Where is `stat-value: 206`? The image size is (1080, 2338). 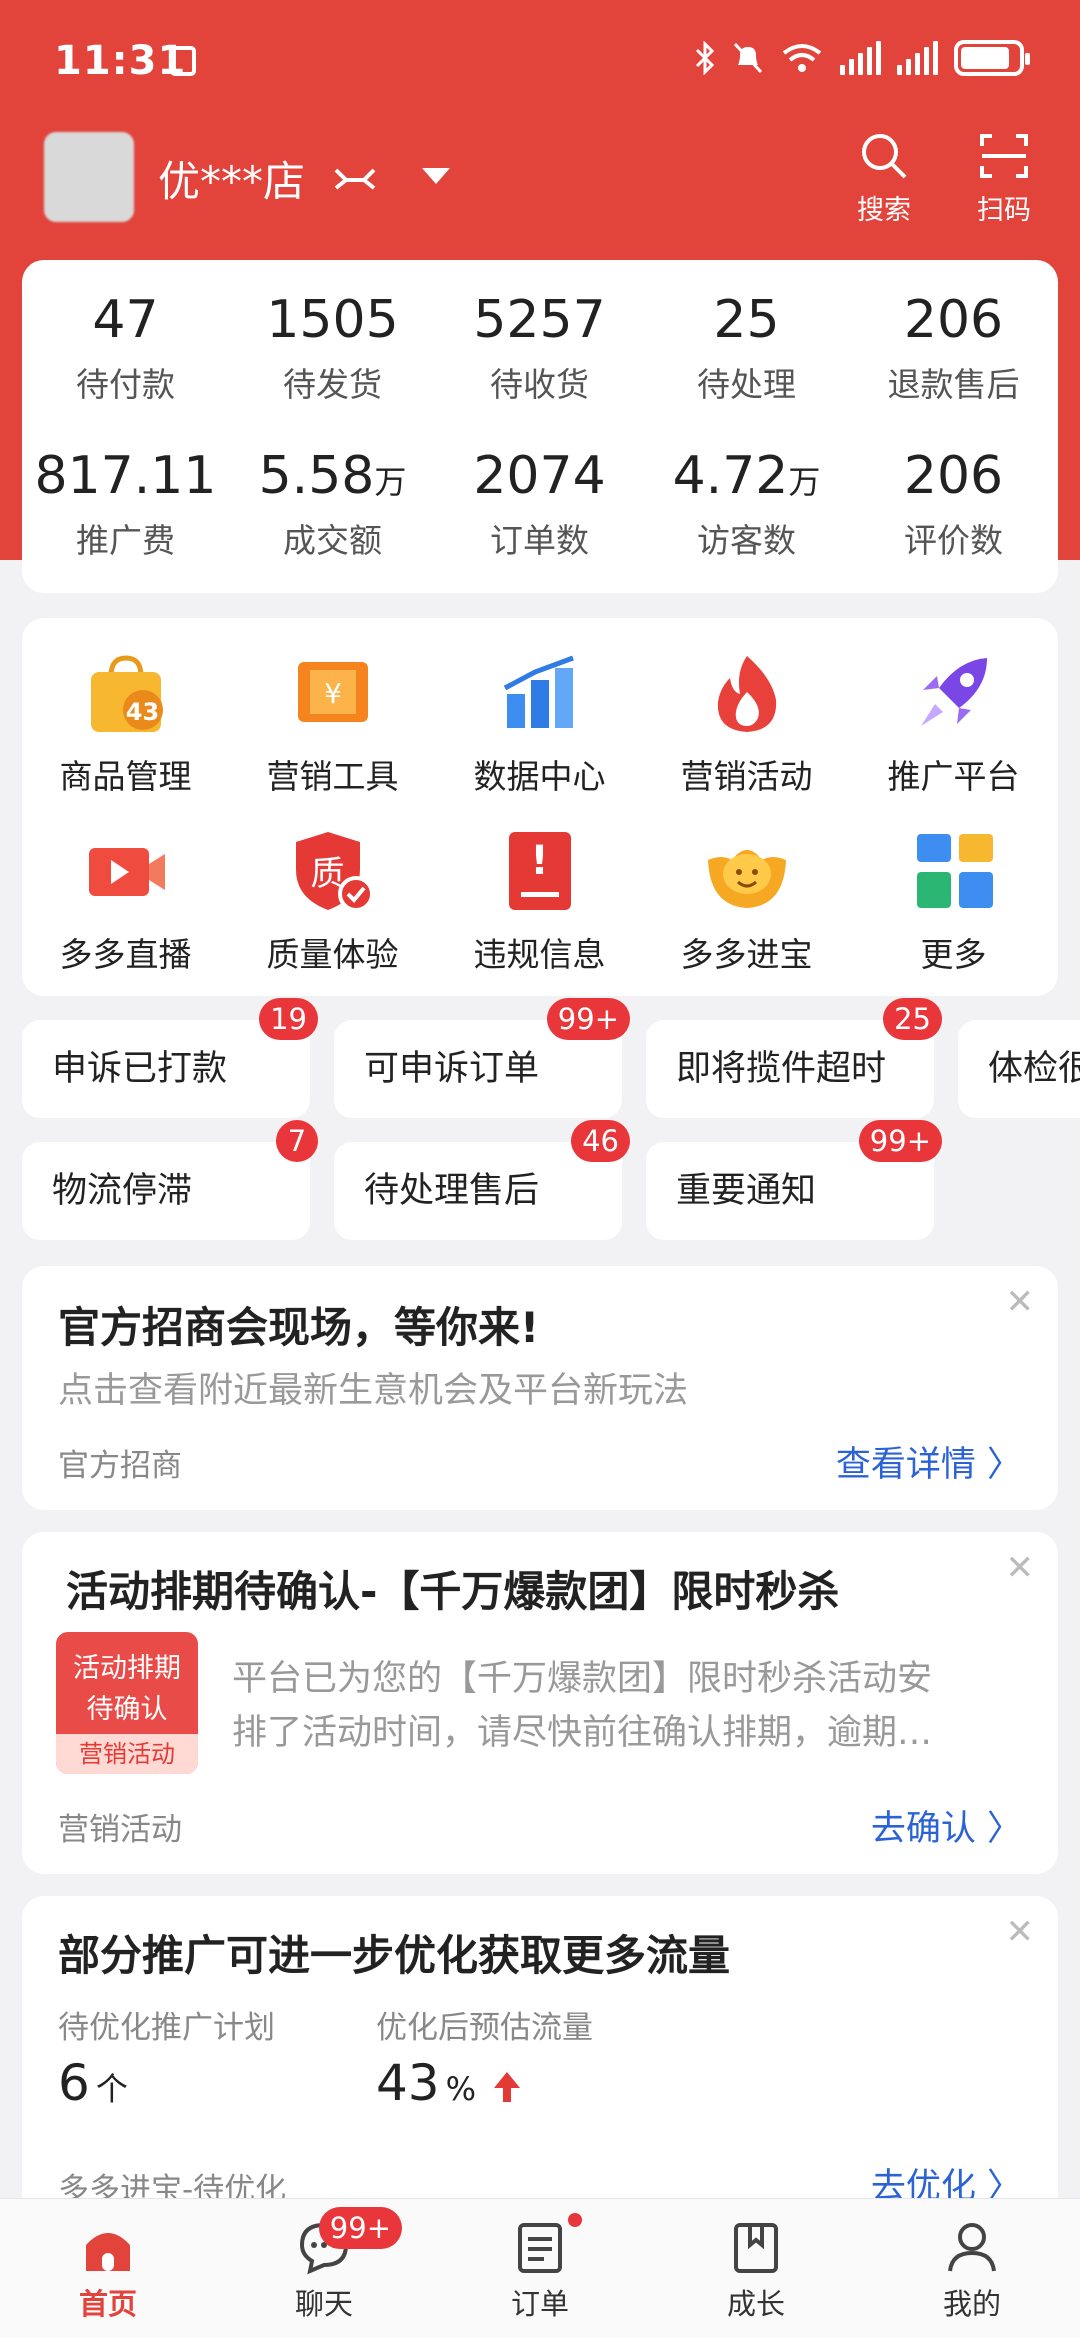
stat-value: 206 is located at coordinates (953, 320).